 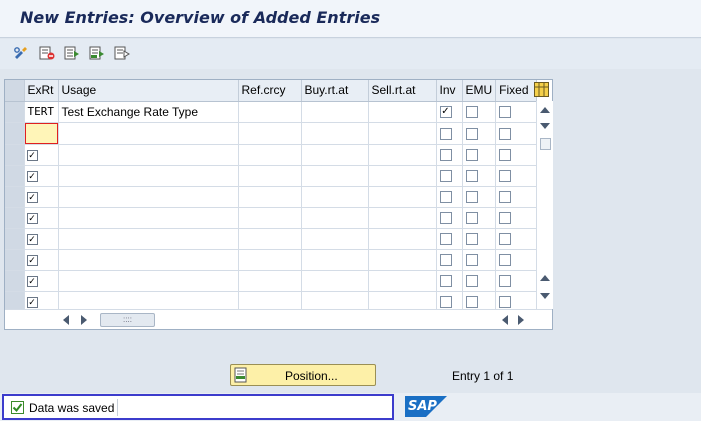 I want to click on scroll-right-icon, so click(x=84, y=320).